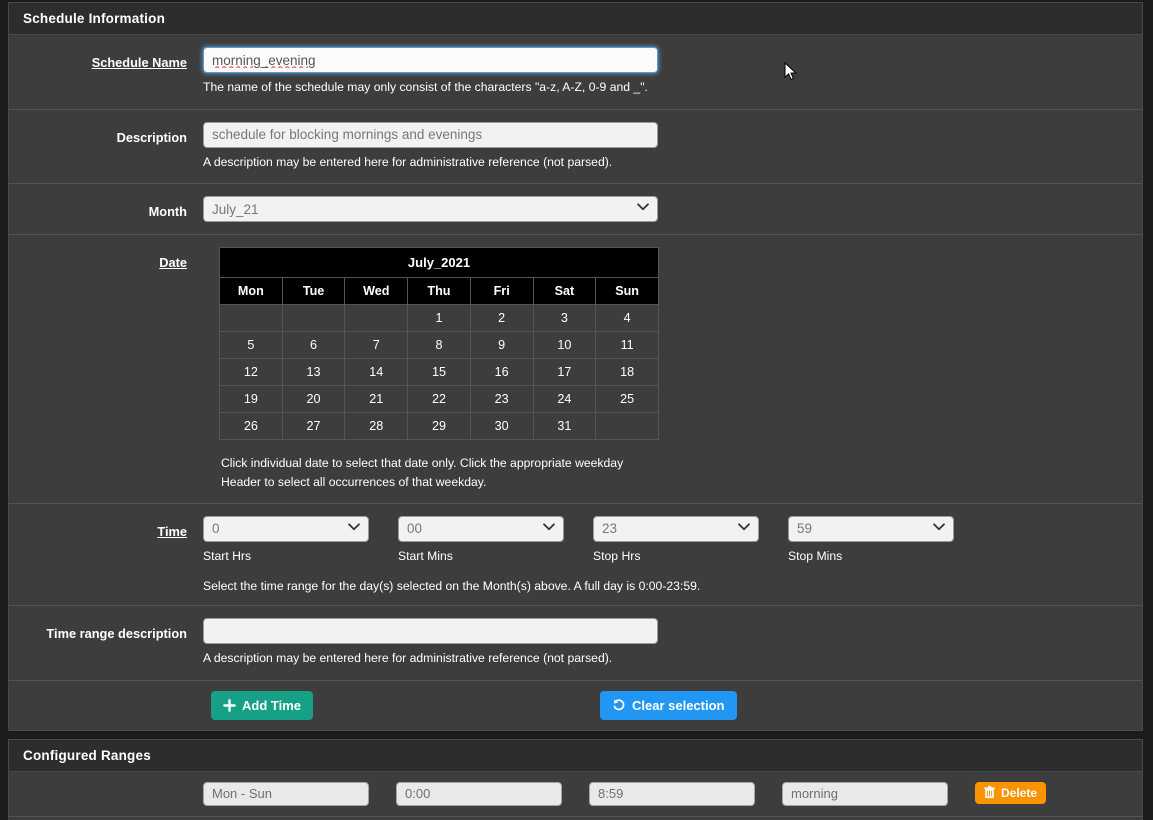  I want to click on calendar-day-7: 7, so click(376, 345).